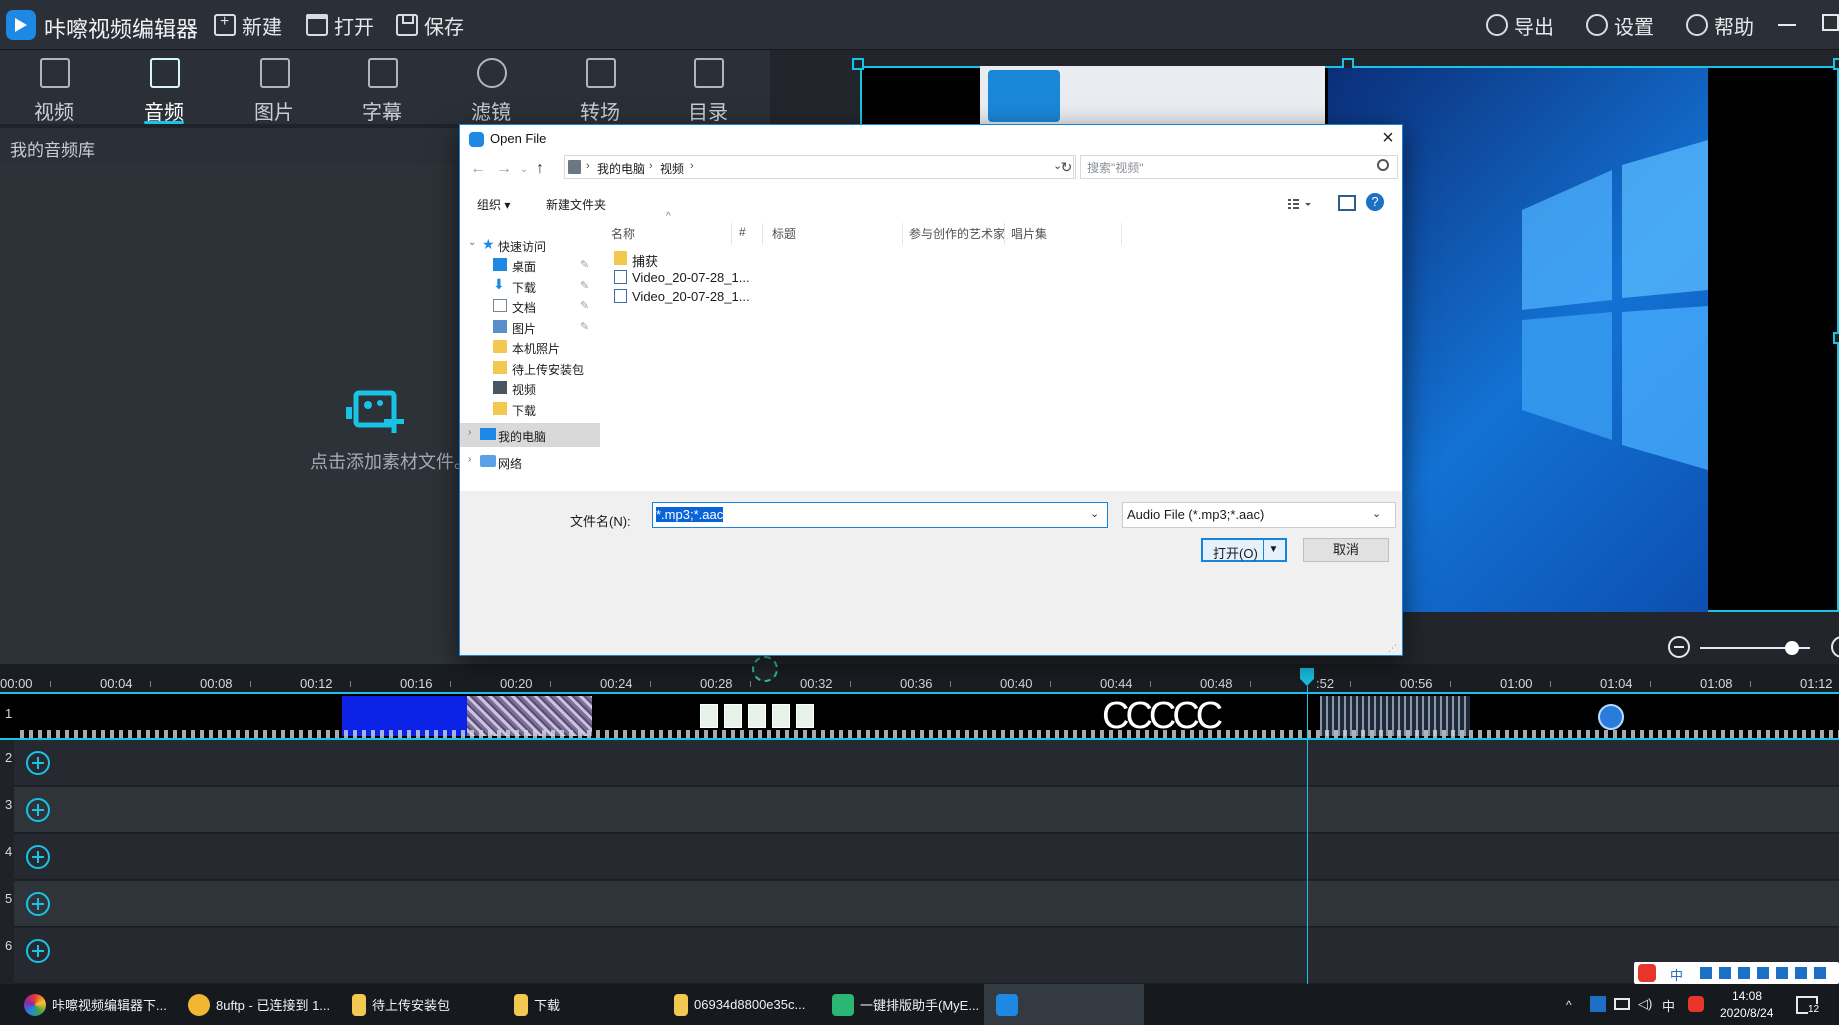 Image resolution: width=1839 pixels, height=1025 pixels. What do you see at coordinates (1765, 973) in the screenshot?
I see `ime-tool-icons` at bounding box center [1765, 973].